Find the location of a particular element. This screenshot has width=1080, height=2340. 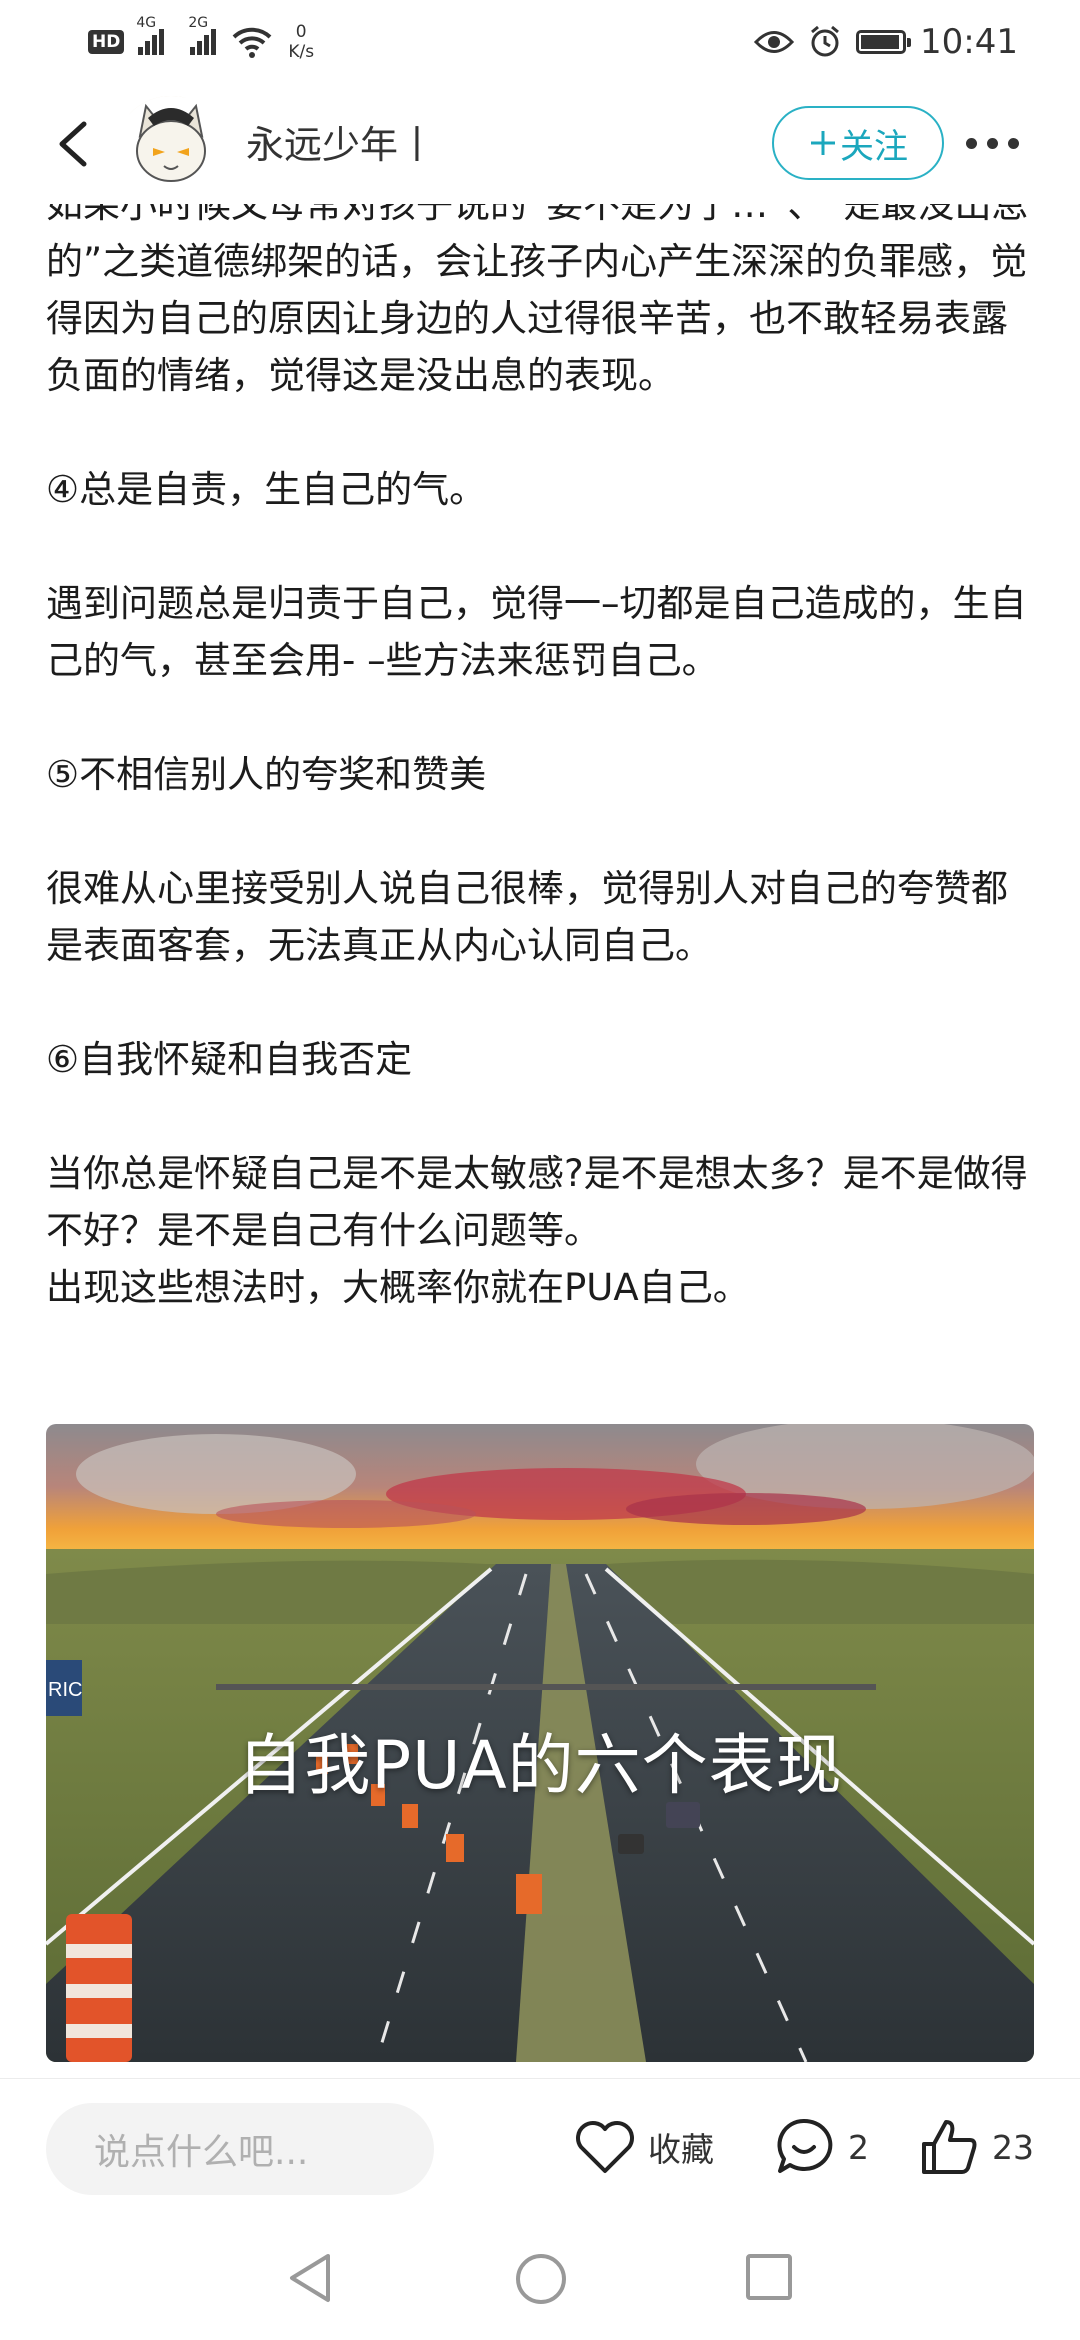

heading-self-doubt: ⑥自我怀疑和自我否定 is located at coordinates (229, 1059).